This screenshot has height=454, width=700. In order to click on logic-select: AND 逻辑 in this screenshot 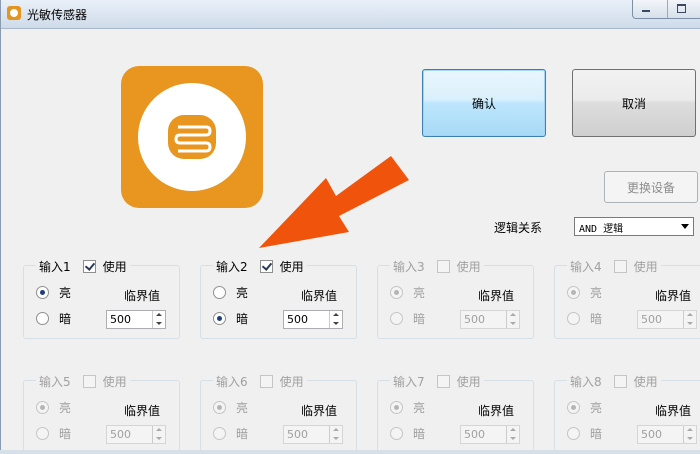, I will do `click(634, 226)`.